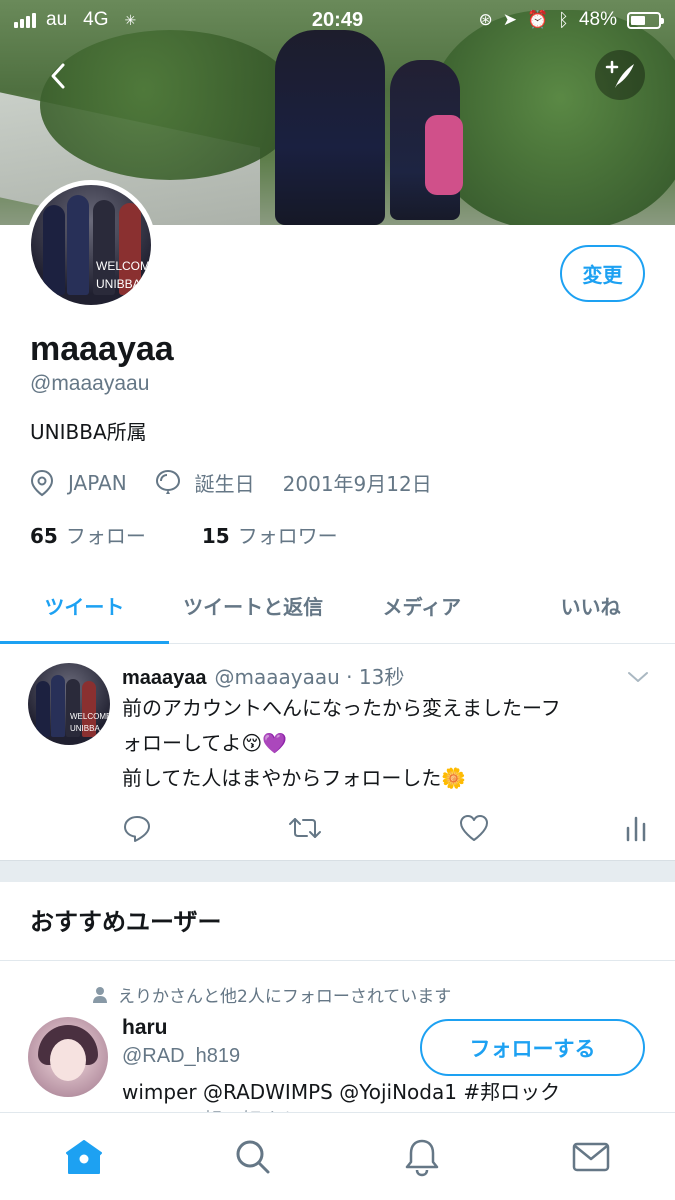 The width and height of the screenshot is (675, 1200). What do you see at coordinates (145, 1028) in the screenshot?
I see `recommended-user-name: haru` at bounding box center [145, 1028].